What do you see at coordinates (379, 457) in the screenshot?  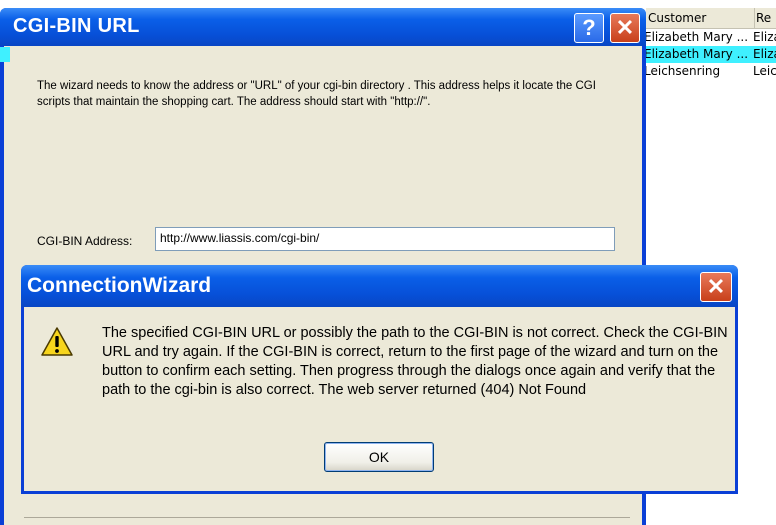 I see `ok-button: OK` at bounding box center [379, 457].